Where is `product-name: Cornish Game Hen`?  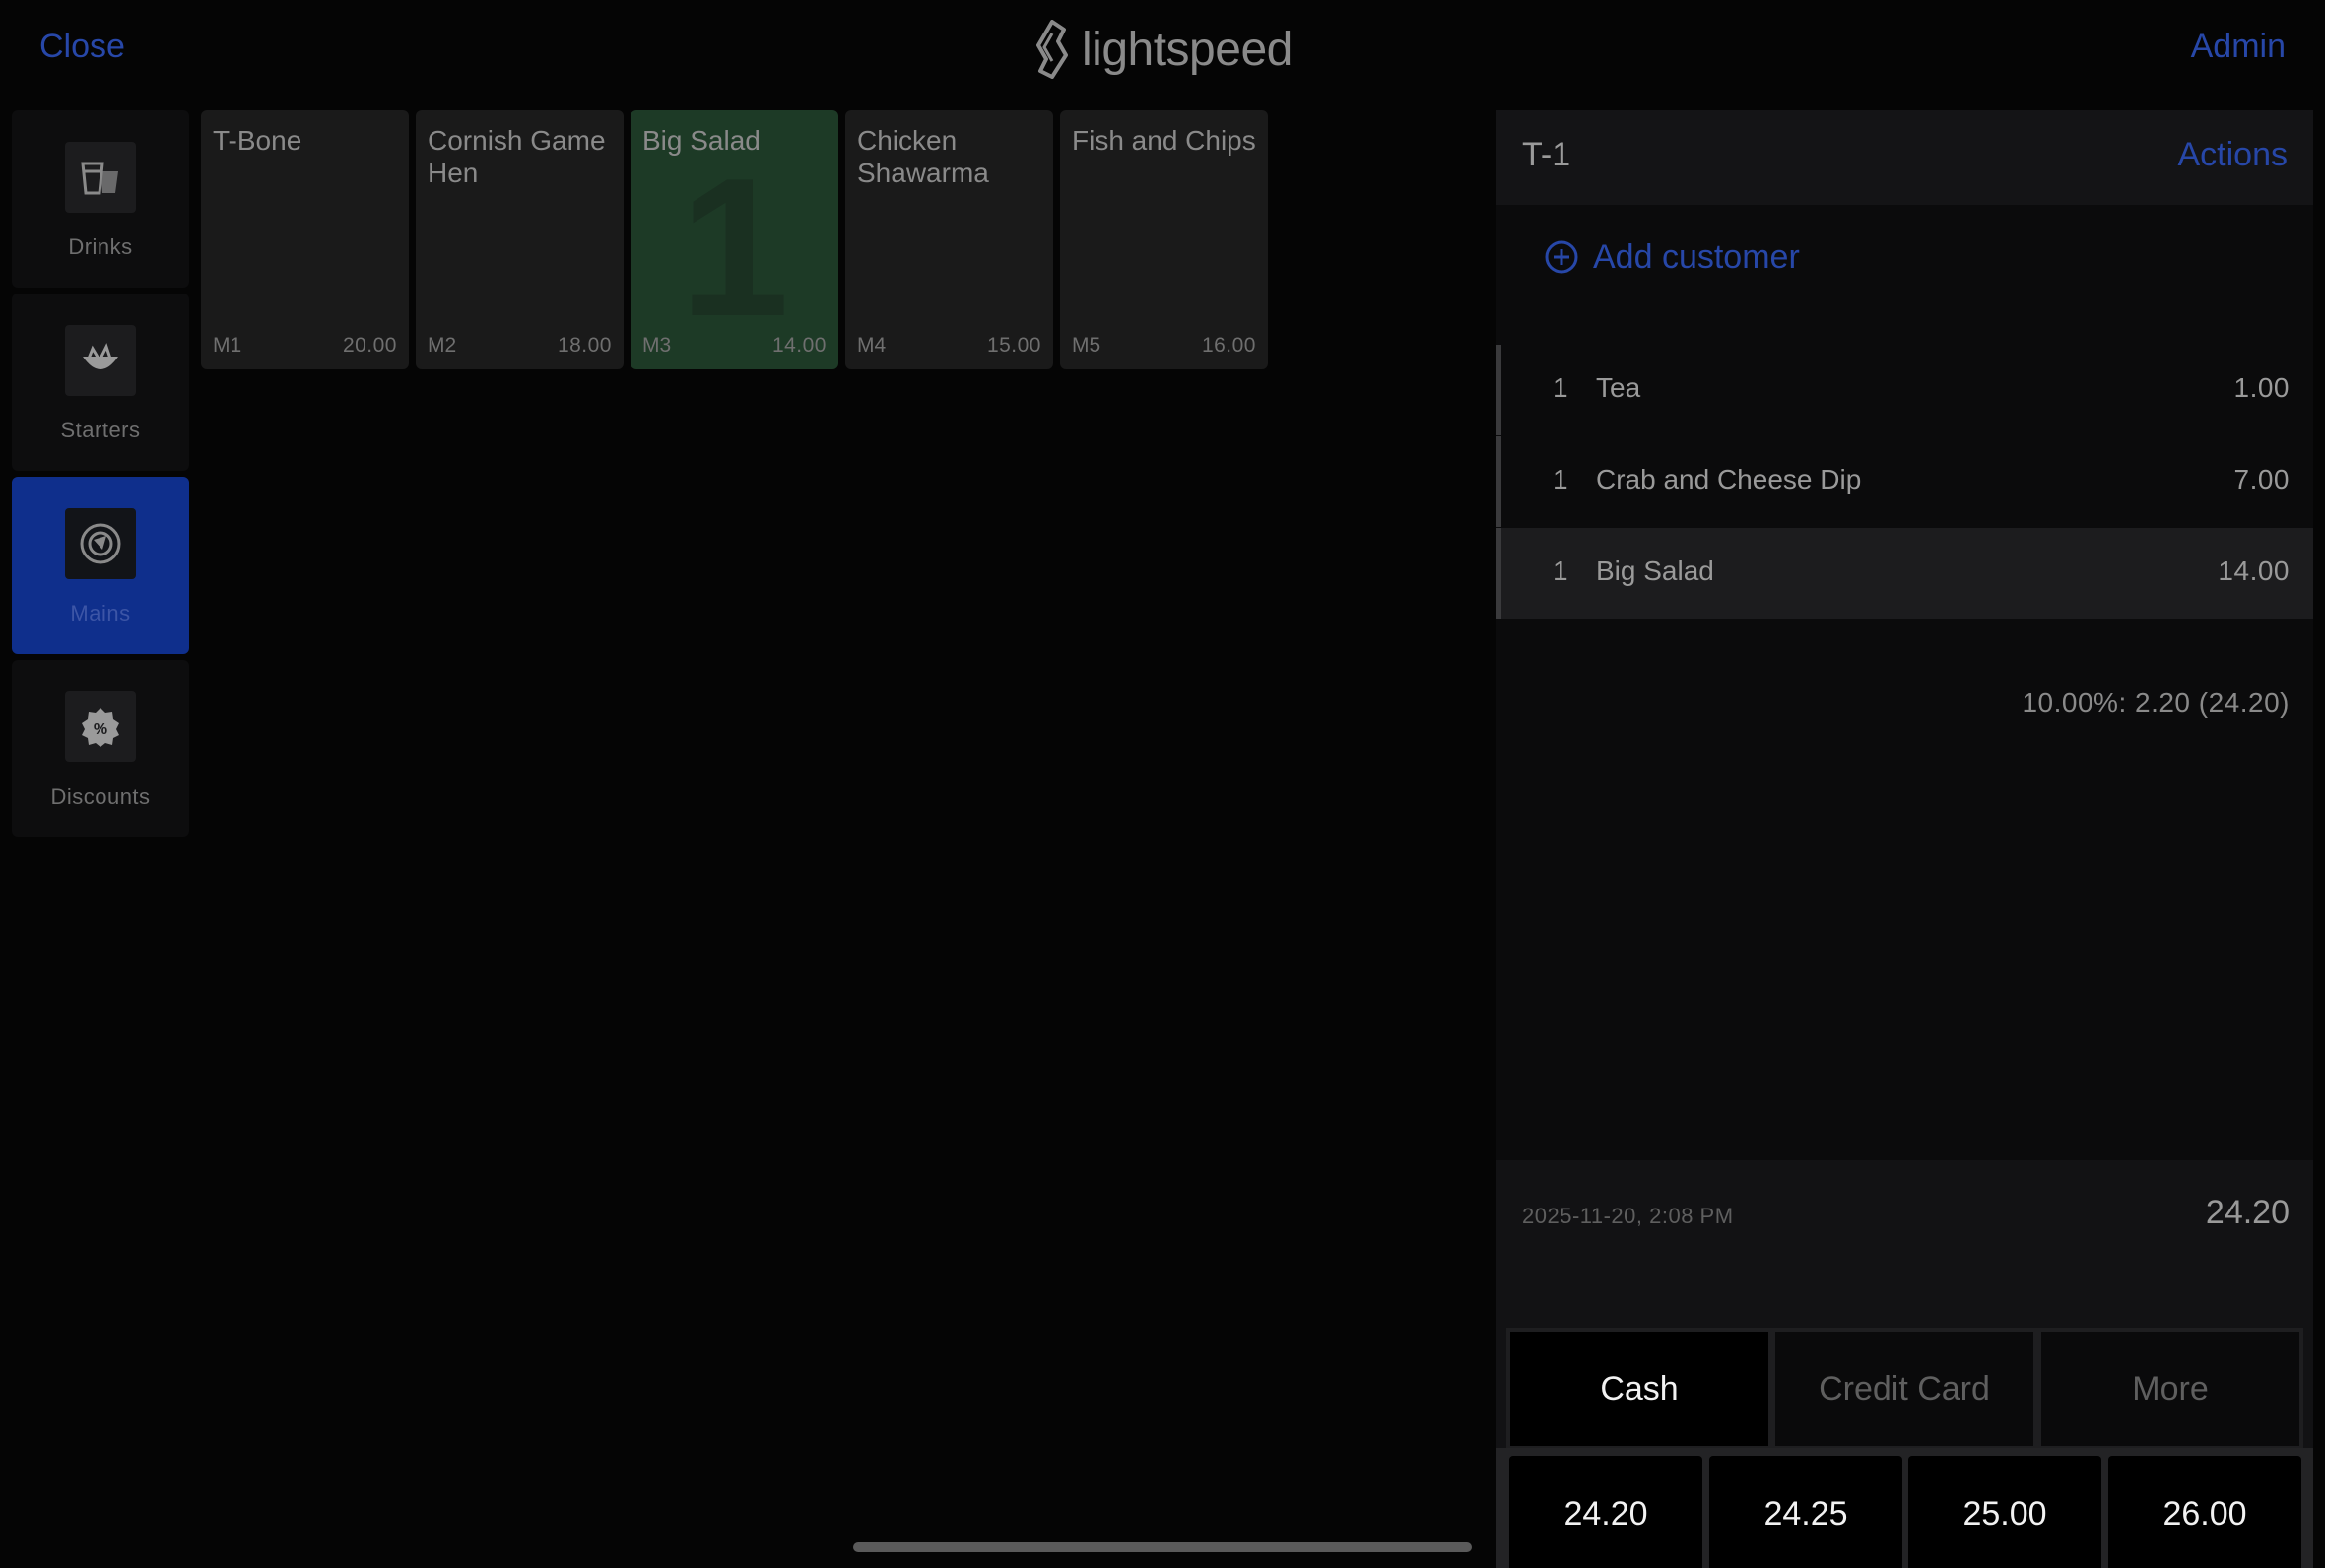
product-name: Cornish Game Hen is located at coordinates (517, 157).